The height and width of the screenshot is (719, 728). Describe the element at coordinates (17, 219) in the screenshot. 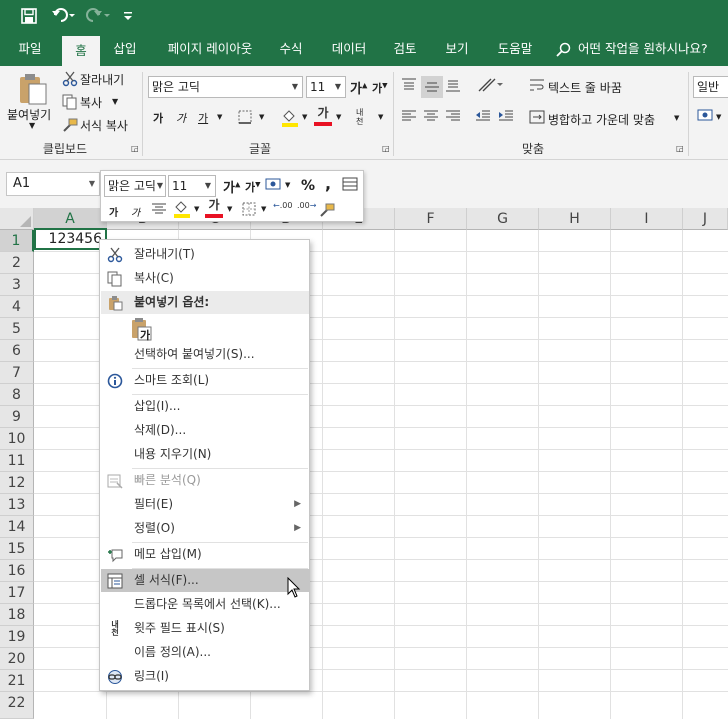

I see `select-all-corner` at that location.